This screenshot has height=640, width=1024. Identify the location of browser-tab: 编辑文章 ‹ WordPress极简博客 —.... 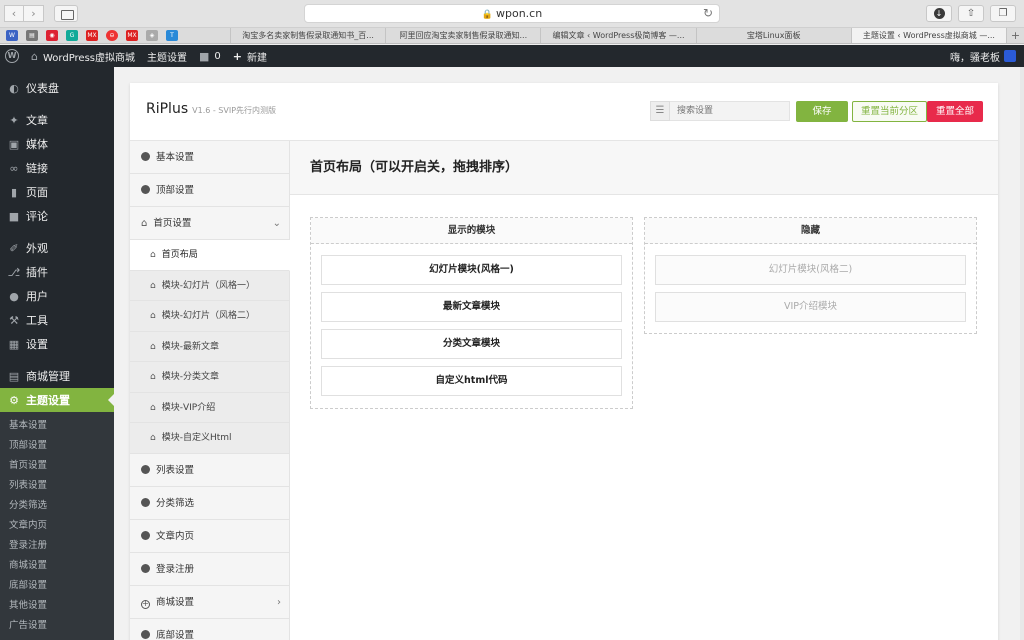
(617, 35).